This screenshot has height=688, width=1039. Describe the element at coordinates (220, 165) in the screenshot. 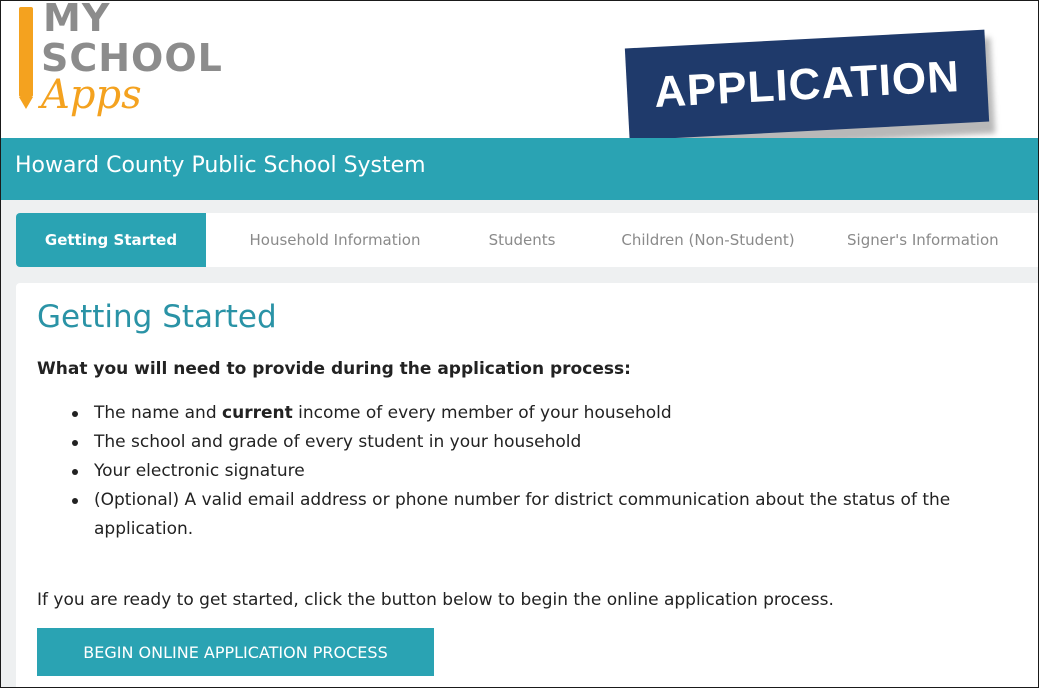

I see `district-title: Howard County Public School System` at that location.